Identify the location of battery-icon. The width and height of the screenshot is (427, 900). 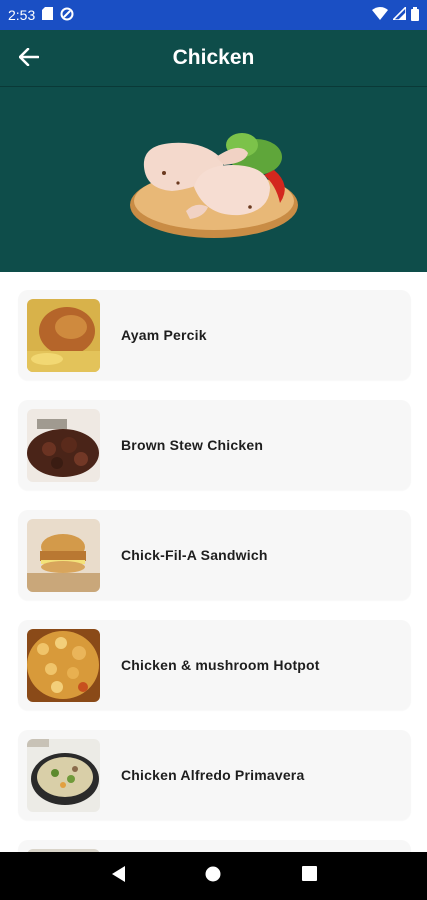
(415, 15).